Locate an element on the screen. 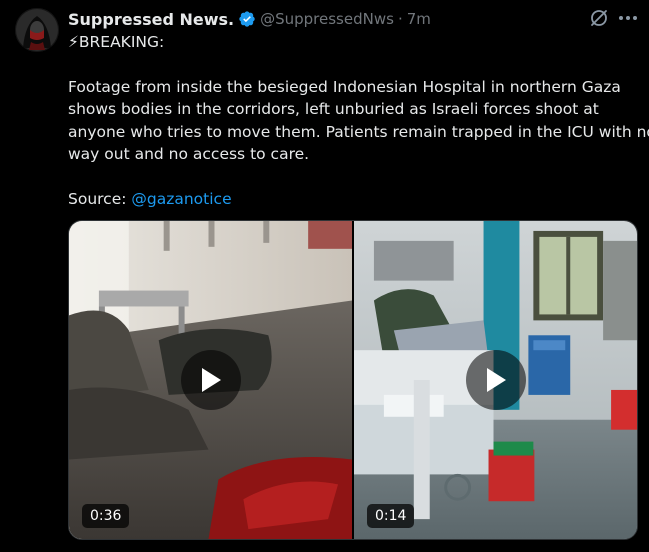 Image resolution: width=649 pixels, height=552 pixels. source-label: Source: is located at coordinates (100, 198).